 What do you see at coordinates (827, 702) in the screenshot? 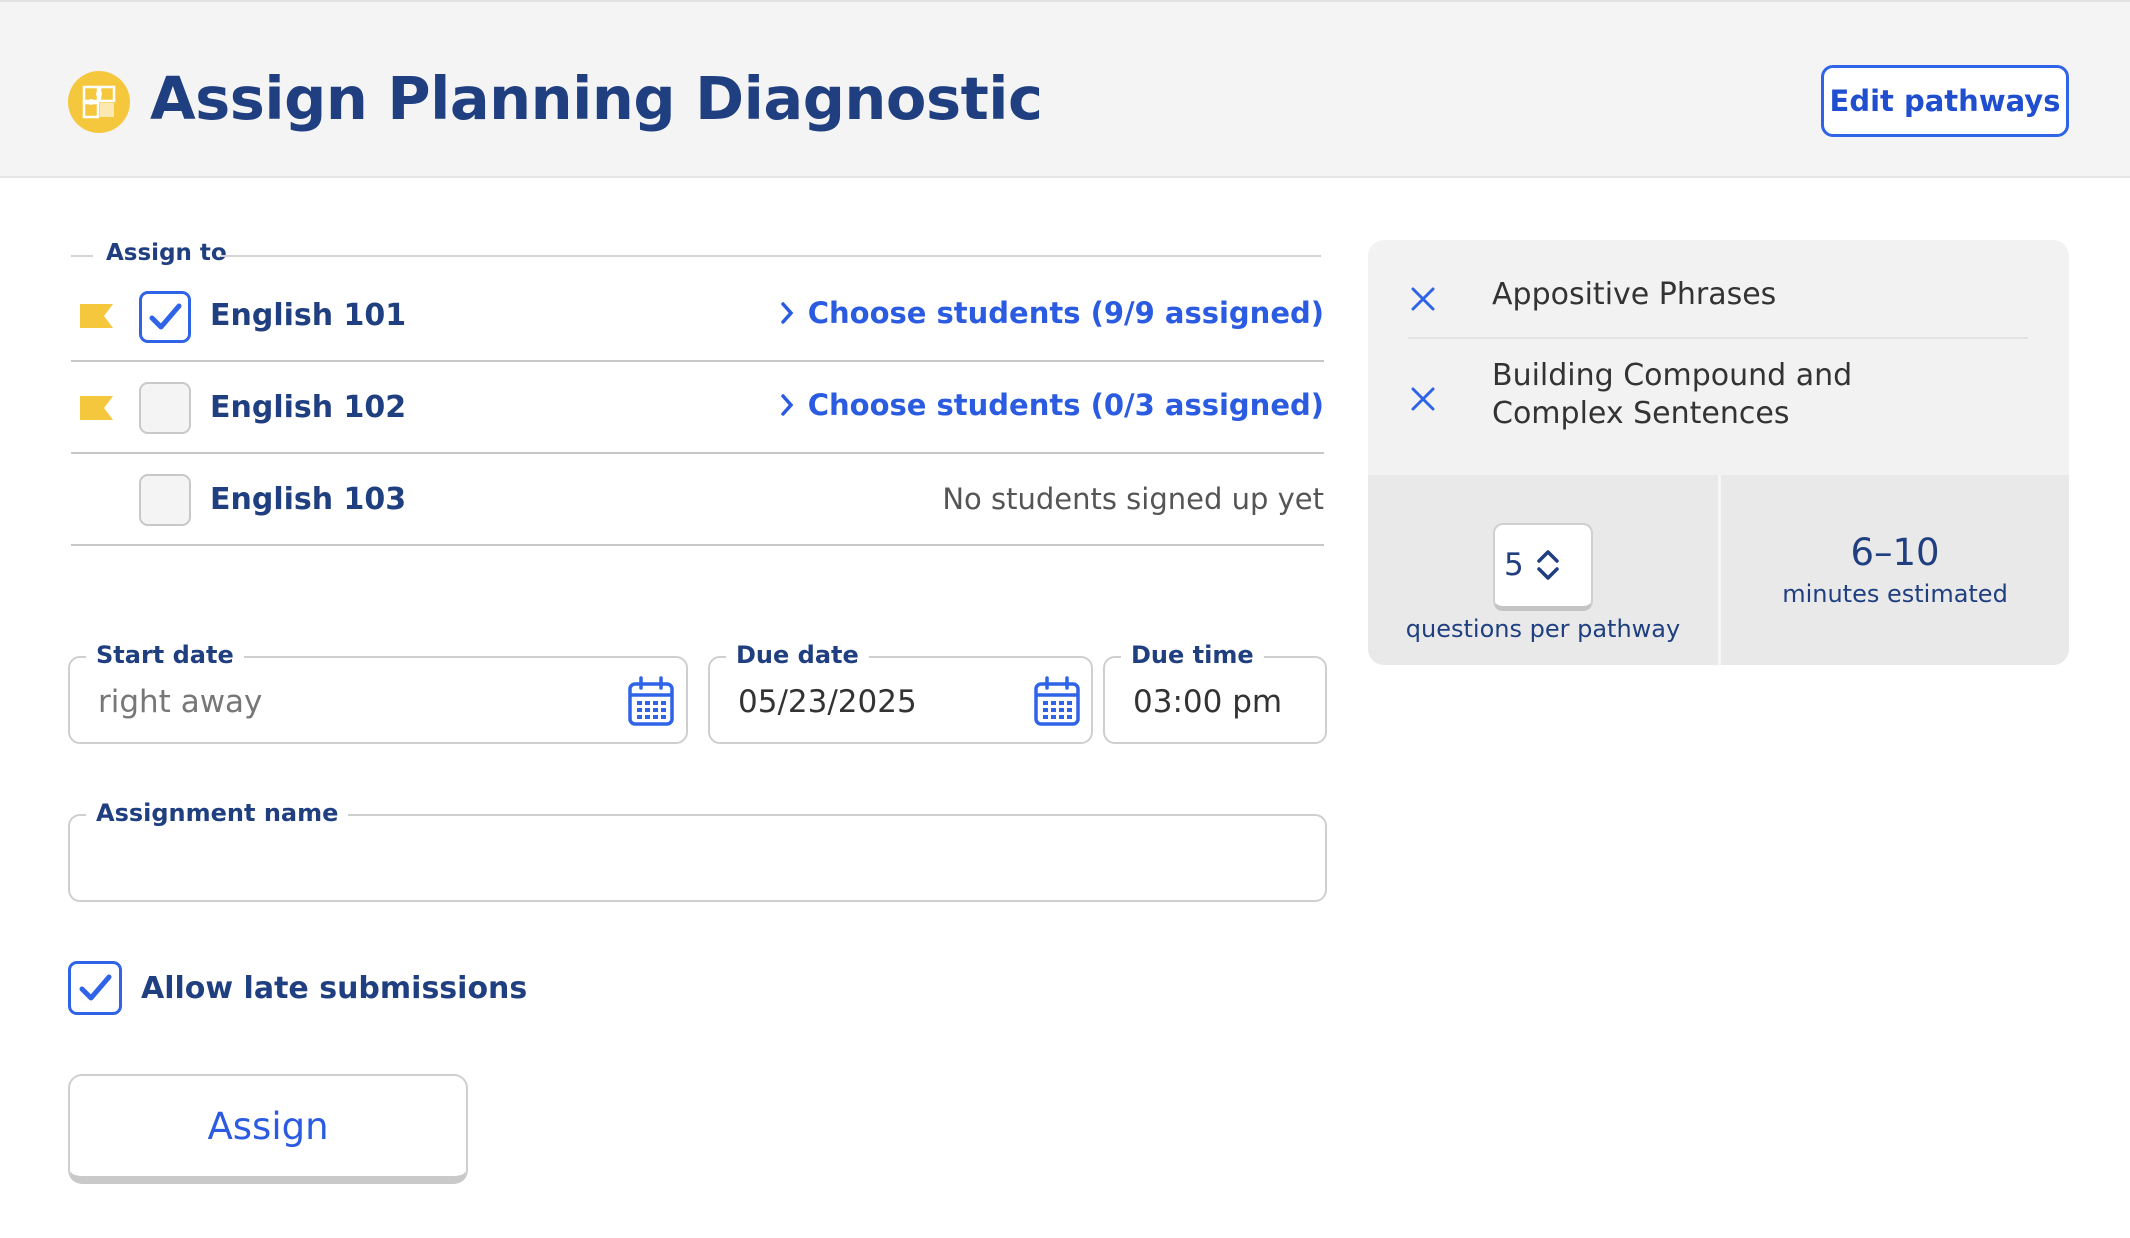
I see `due-date-value: 05/23/2025` at bounding box center [827, 702].